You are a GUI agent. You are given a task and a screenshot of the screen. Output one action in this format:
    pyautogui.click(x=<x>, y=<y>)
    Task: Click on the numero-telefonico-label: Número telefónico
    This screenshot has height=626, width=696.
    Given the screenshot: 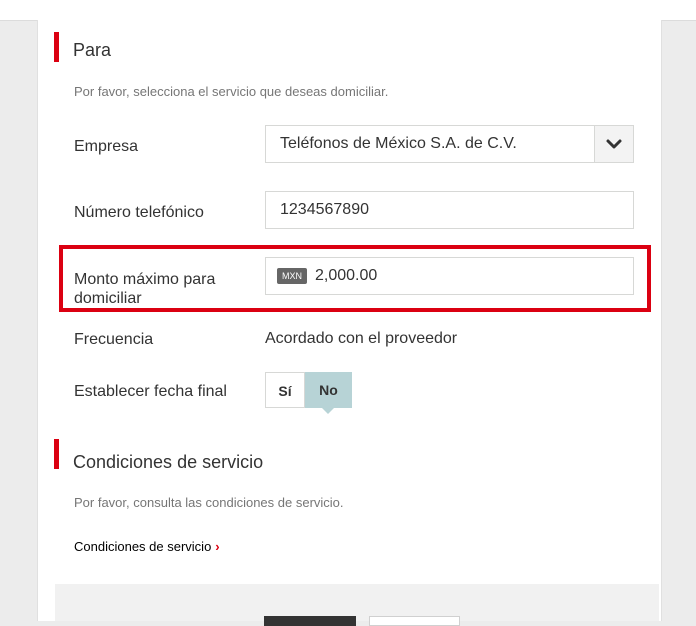 What is the action you would take?
    pyautogui.click(x=139, y=212)
    